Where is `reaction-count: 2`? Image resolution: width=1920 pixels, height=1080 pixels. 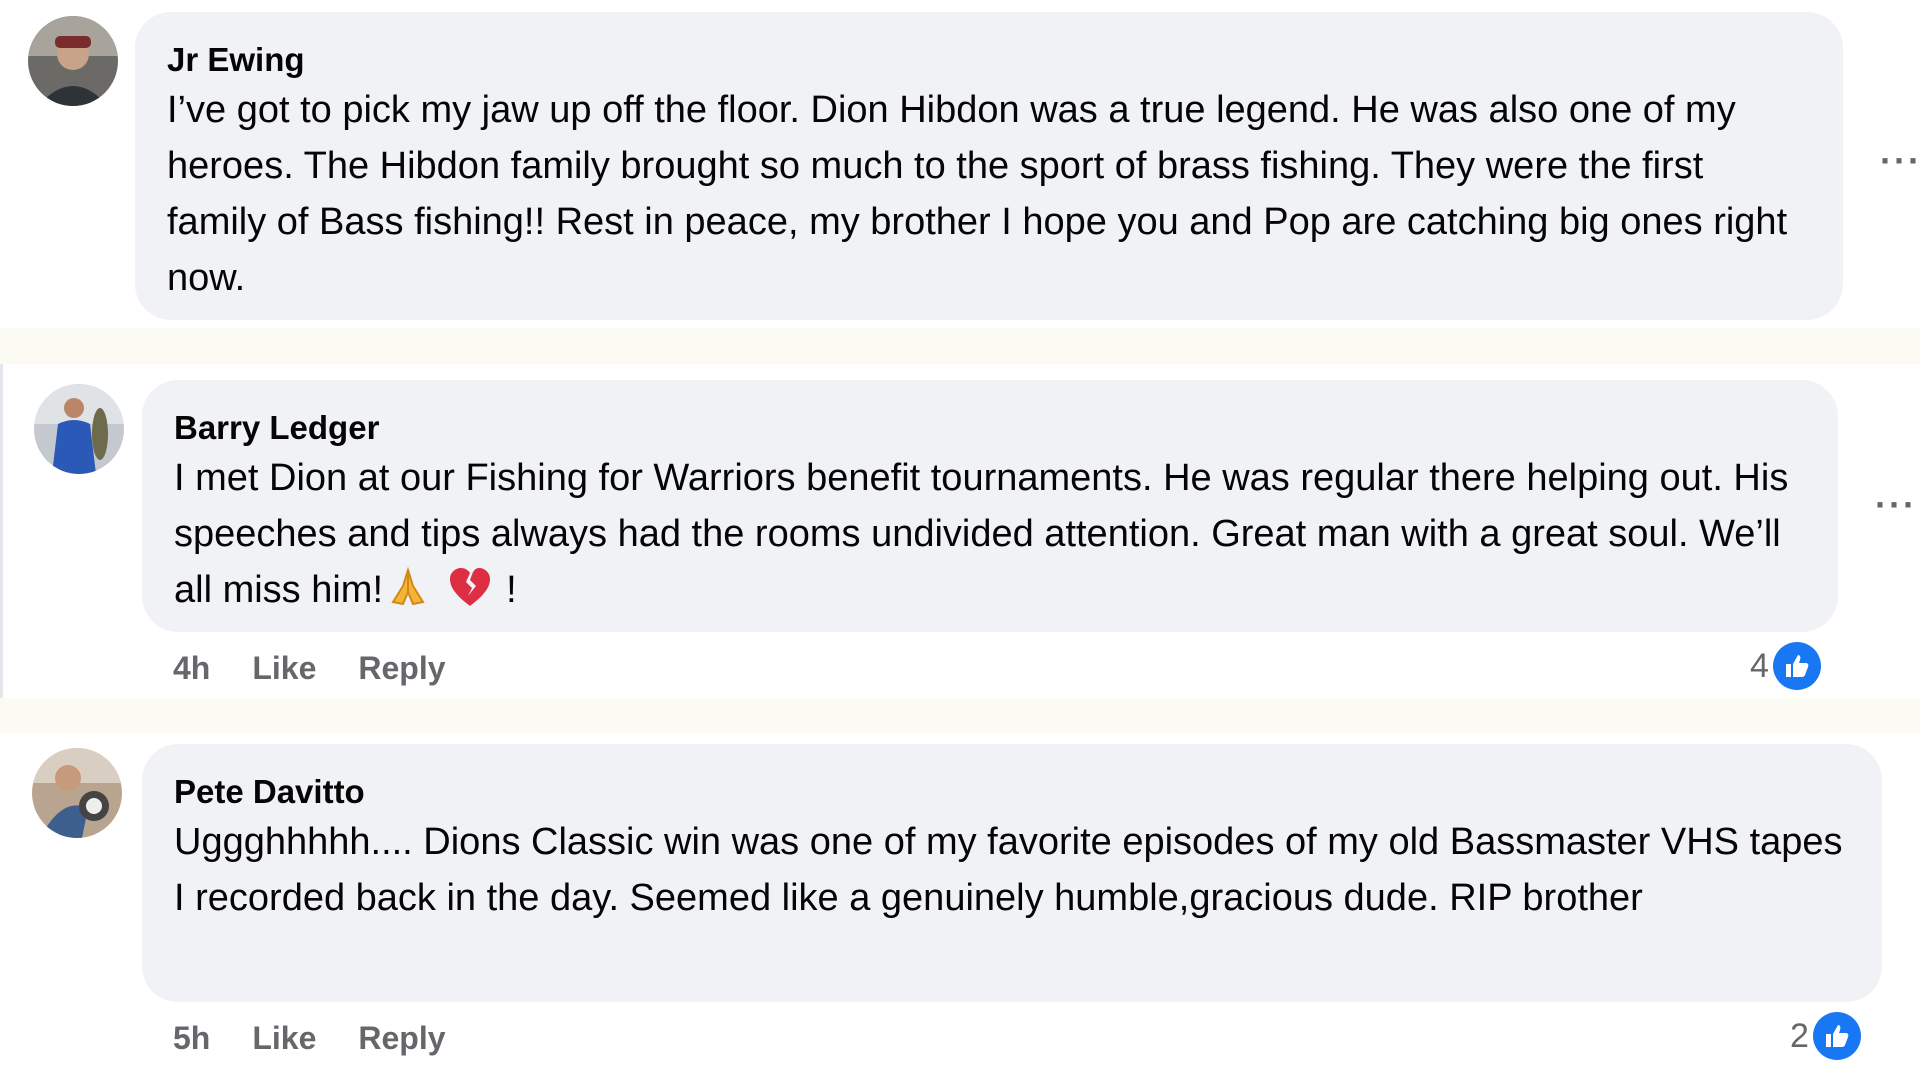 reaction-count: 2 is located at coordinates (1799, 1035).